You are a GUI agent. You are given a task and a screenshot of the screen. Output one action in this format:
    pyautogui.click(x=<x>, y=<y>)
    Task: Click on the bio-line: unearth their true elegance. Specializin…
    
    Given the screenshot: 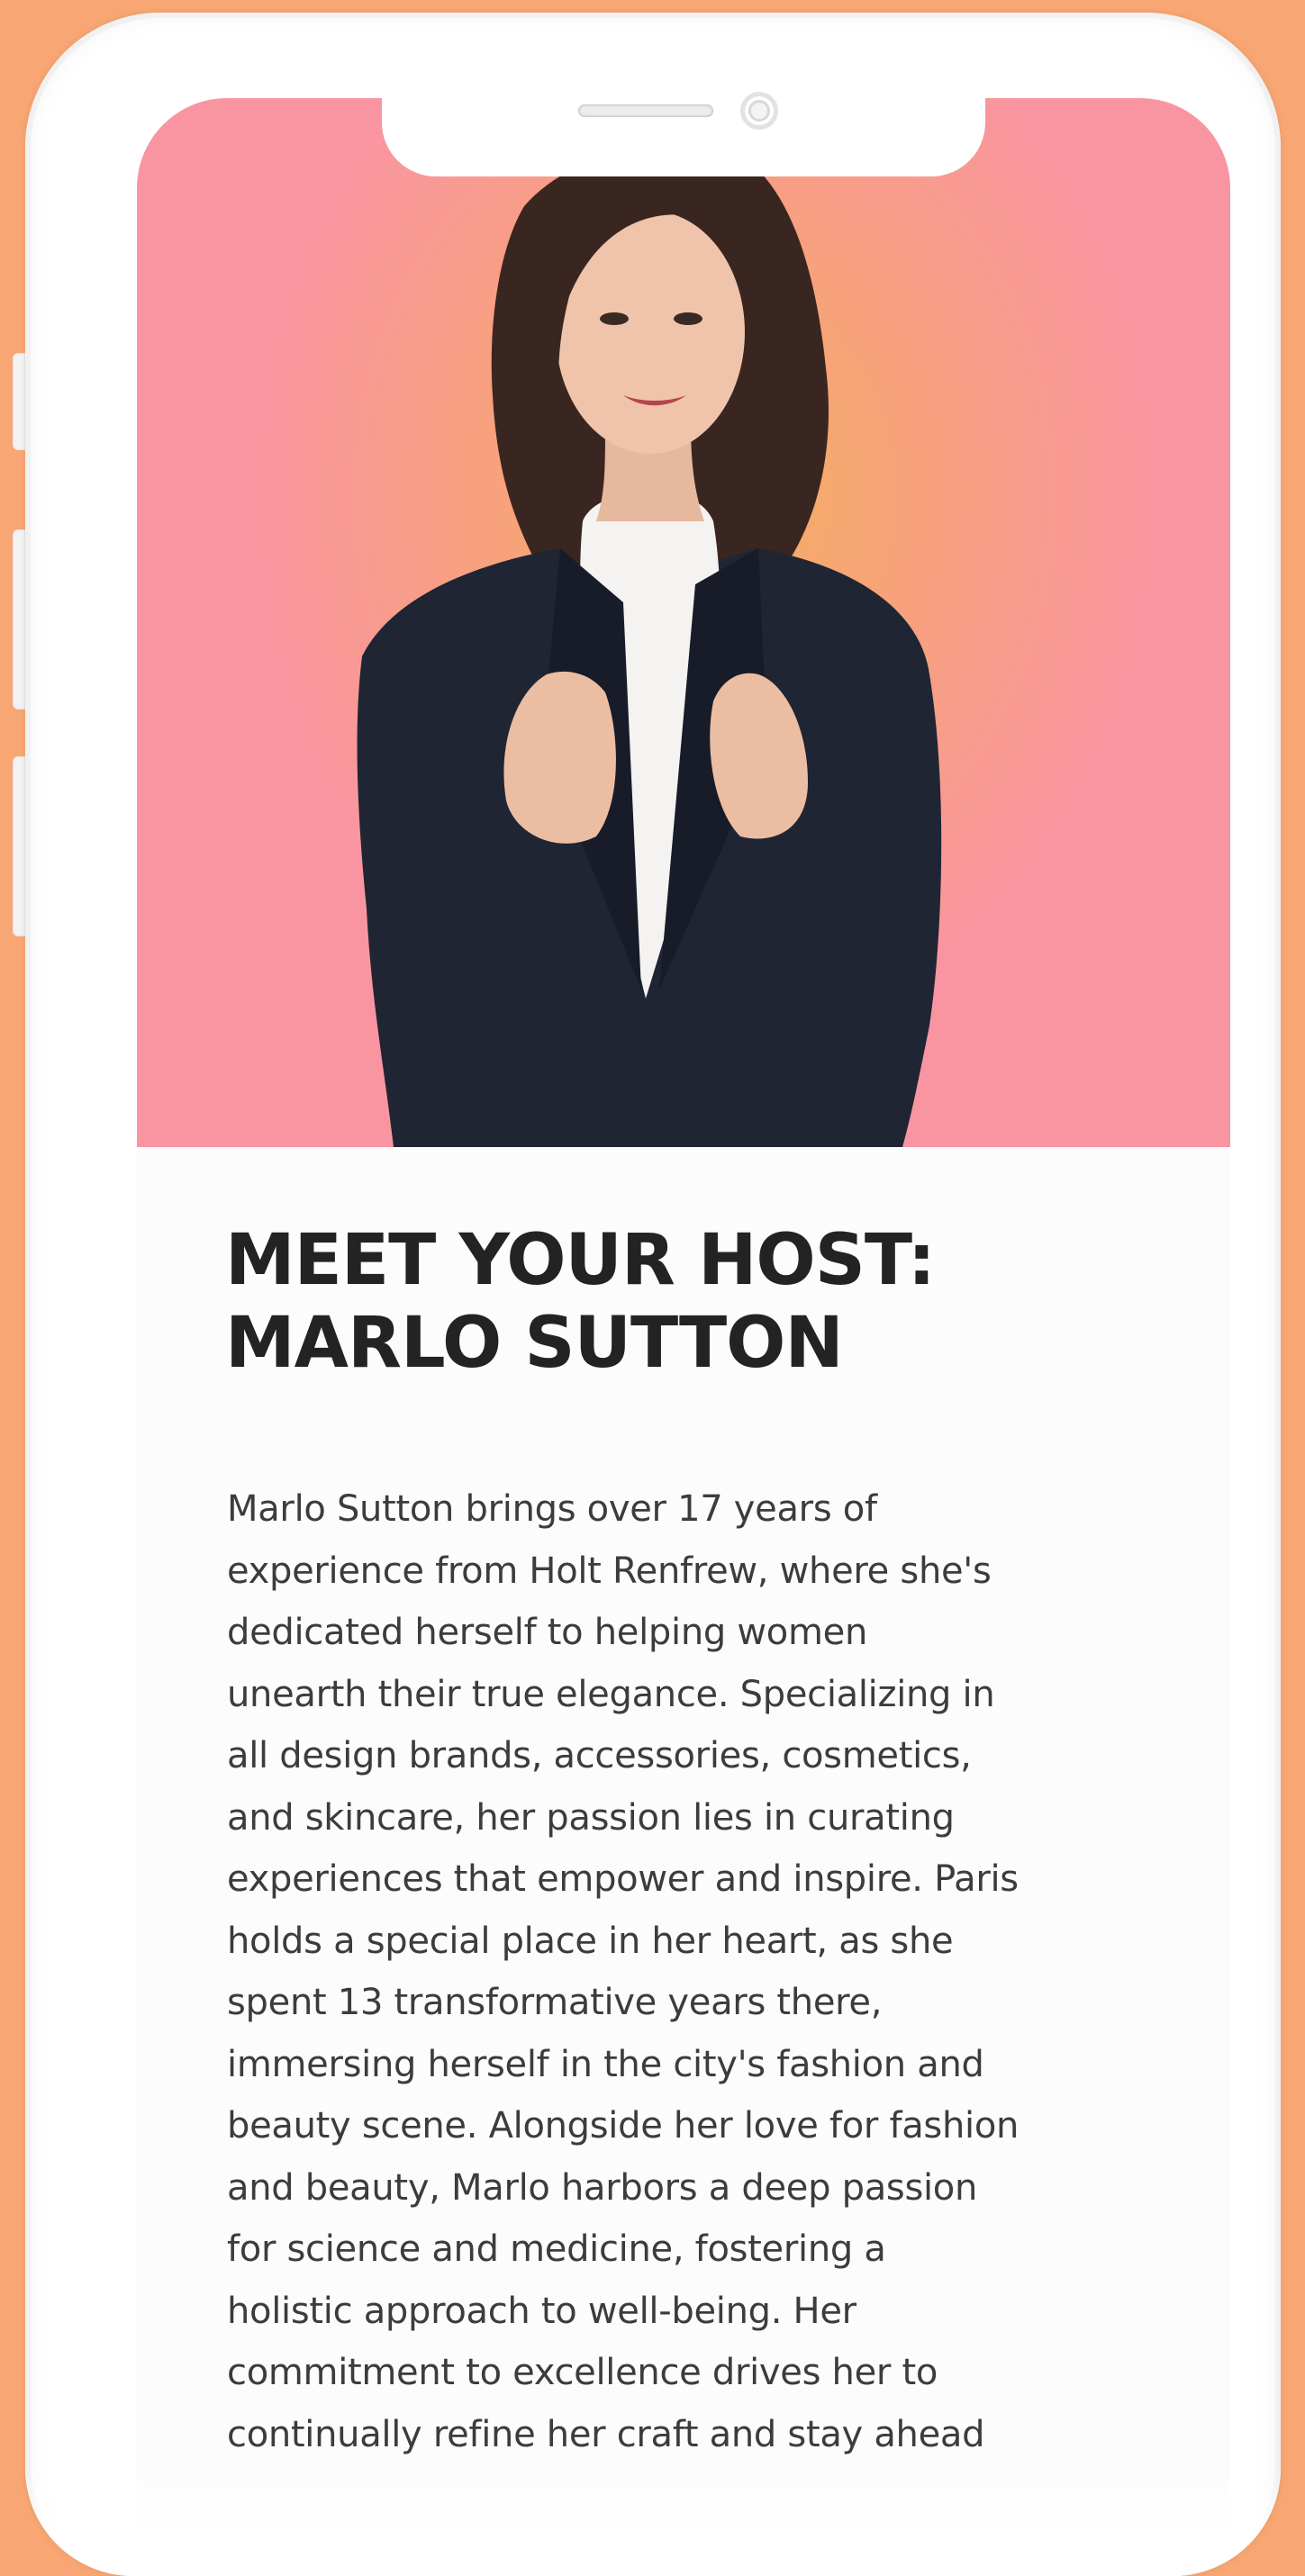 What is the action you would take?
    pyautogui.click(x=611, y=1694)
    